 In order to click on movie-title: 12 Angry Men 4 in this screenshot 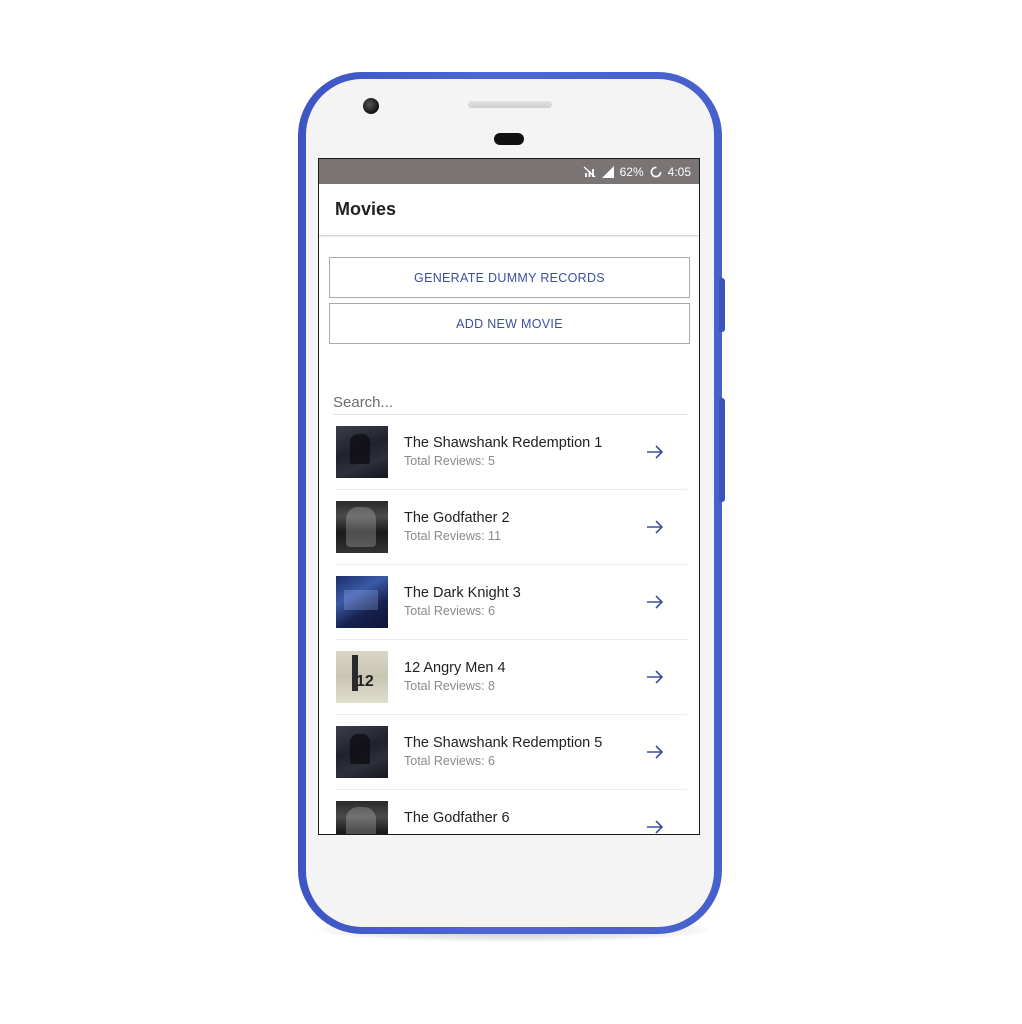, I will do `click(455, 668)`.